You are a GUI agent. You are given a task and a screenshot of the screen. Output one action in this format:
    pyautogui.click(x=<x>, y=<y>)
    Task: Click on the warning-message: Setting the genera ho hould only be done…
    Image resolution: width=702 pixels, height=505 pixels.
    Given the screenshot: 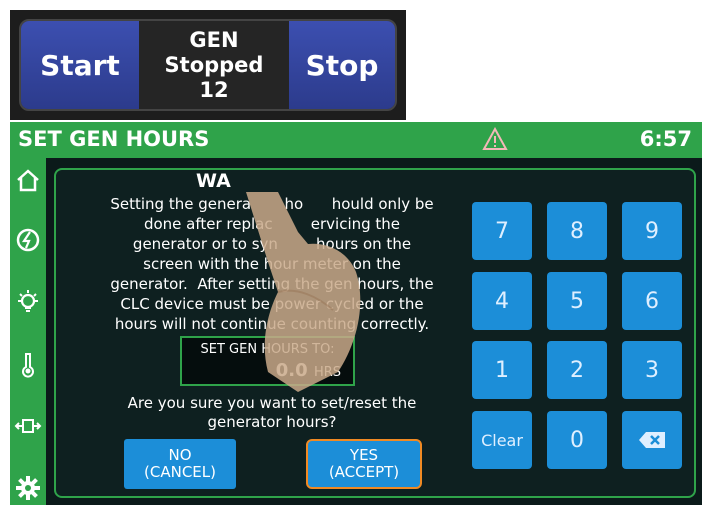 What is the action you would take?
    pyautogui.click(x=272, y=264)
    